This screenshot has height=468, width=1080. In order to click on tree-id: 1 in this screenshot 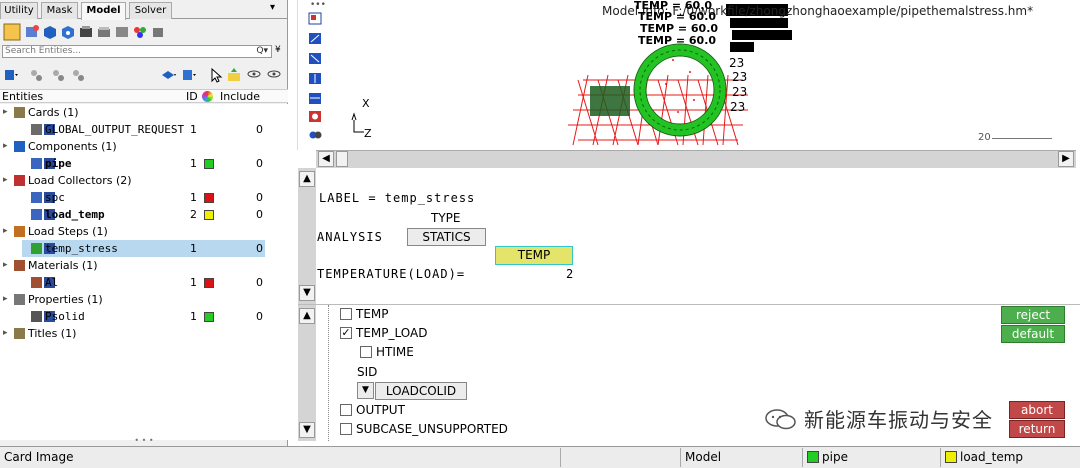, I will do `click(193, 316)`.